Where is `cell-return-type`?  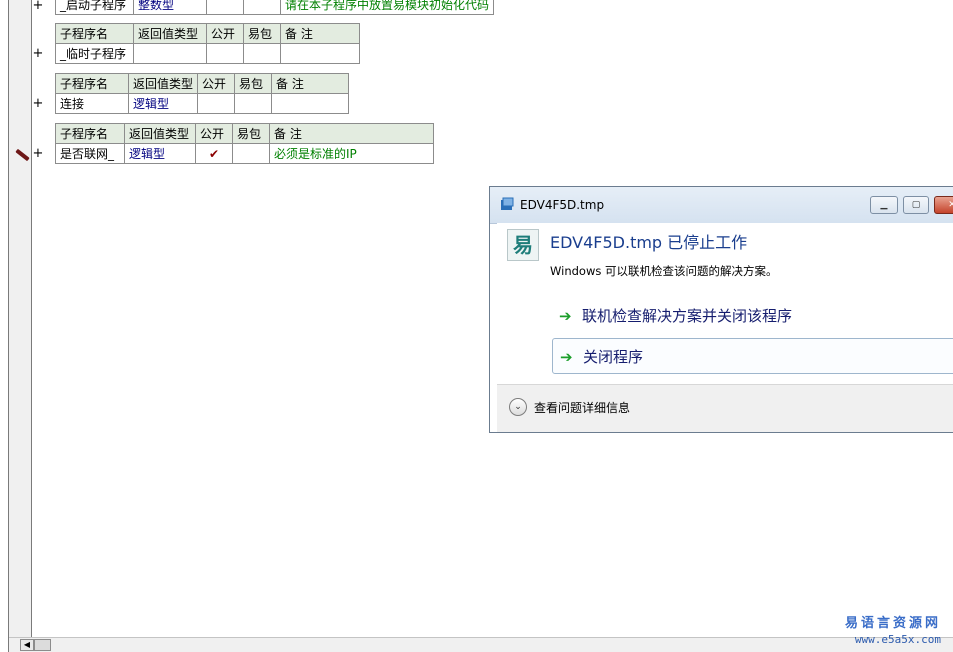 cell-return-type is located at coordinates (170, 53).